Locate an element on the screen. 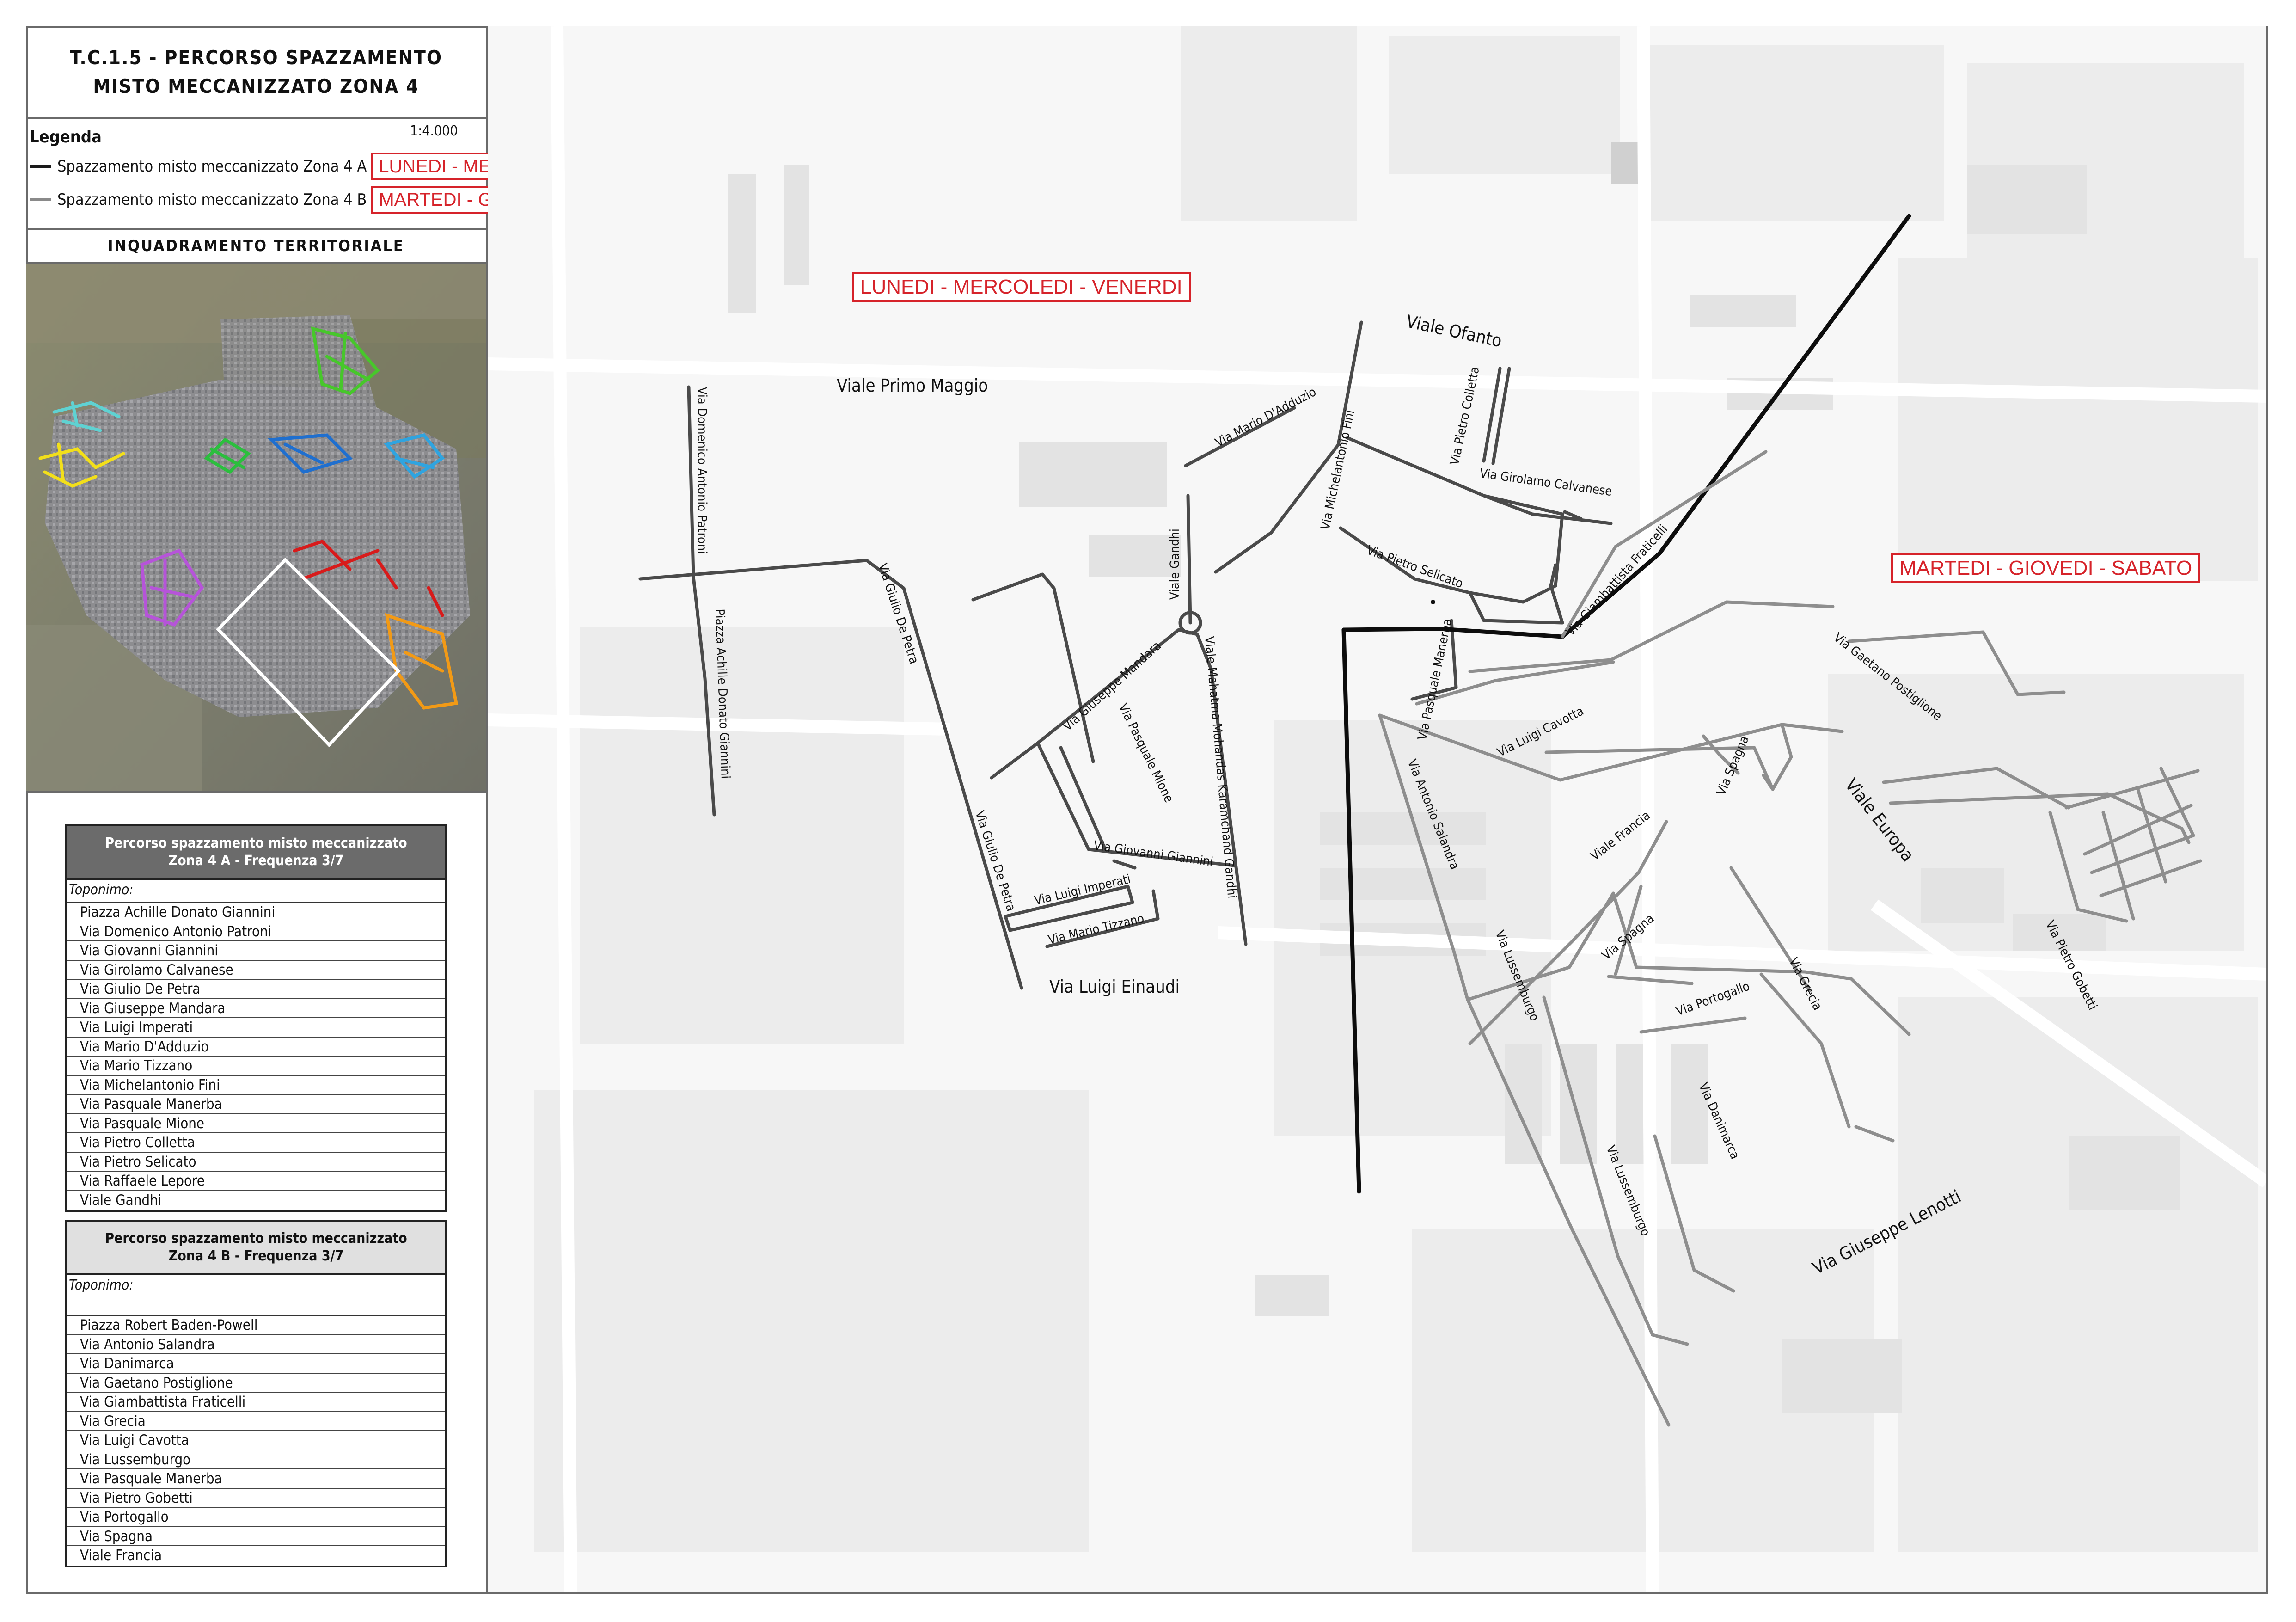 The height and width of the screenshot is (1622, 2296). list-item: Via Girolamo Calvanese is located at coordinates (256, 970).